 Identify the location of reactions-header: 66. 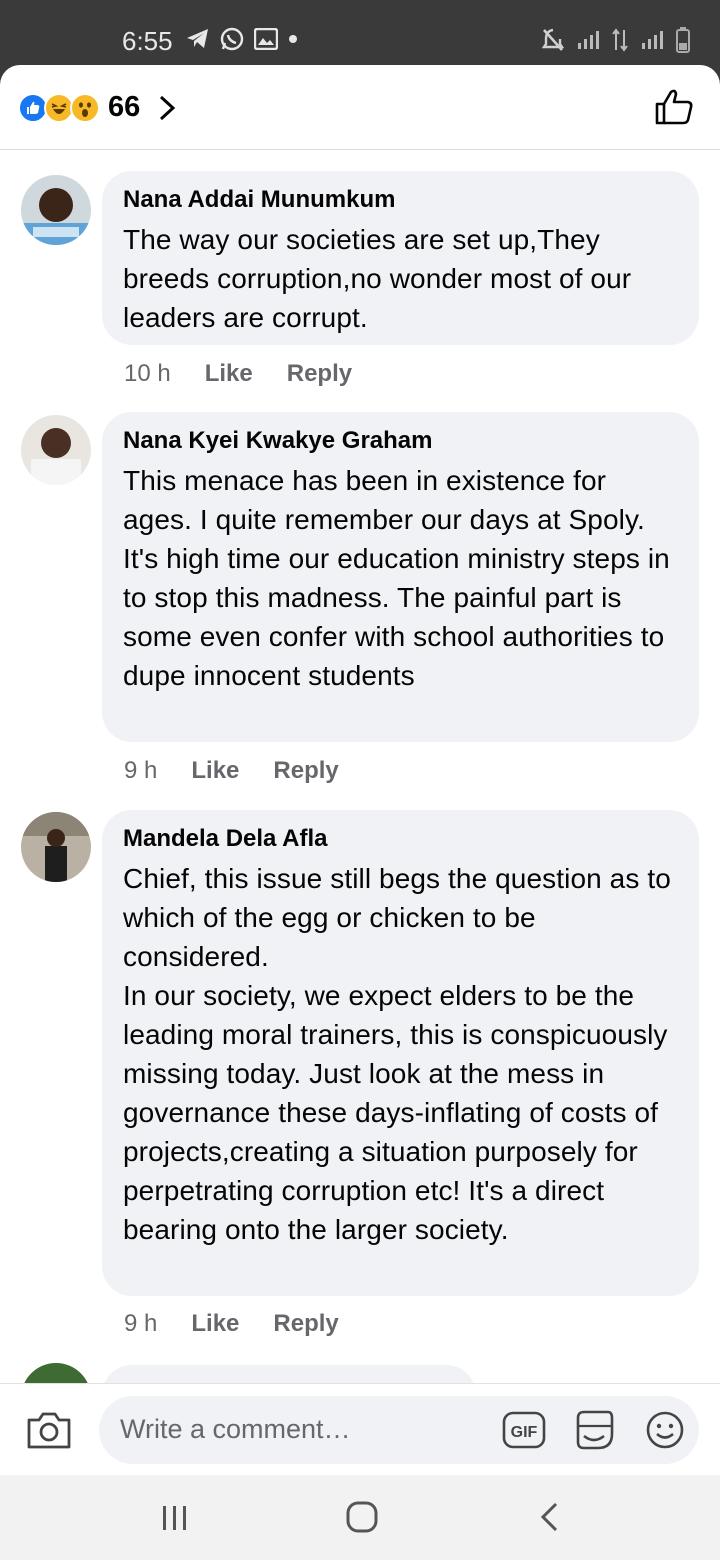
(360, 107).